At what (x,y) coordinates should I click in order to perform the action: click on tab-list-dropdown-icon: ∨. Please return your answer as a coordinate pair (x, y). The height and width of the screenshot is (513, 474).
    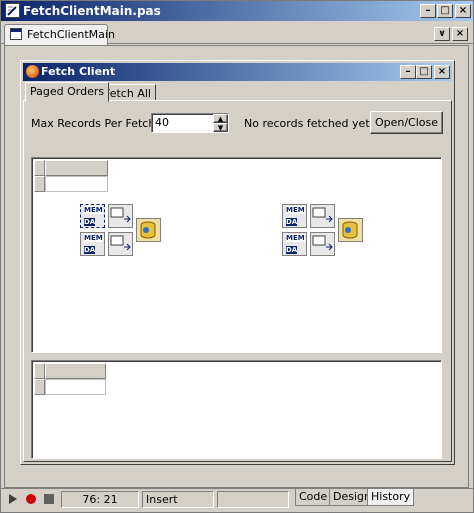
    Looking at the image, I should click on (442, 34).